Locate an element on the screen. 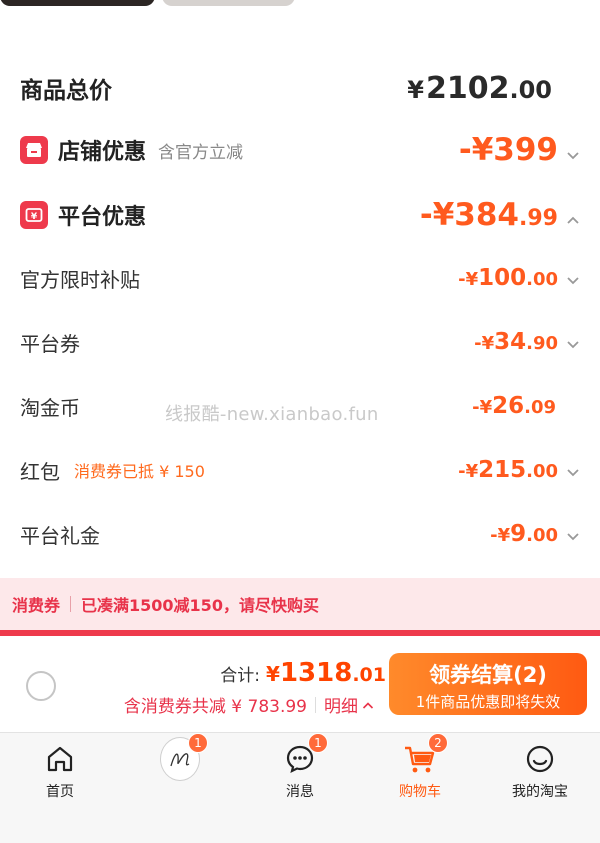  shop-icon is located at coordinates (34, 150).